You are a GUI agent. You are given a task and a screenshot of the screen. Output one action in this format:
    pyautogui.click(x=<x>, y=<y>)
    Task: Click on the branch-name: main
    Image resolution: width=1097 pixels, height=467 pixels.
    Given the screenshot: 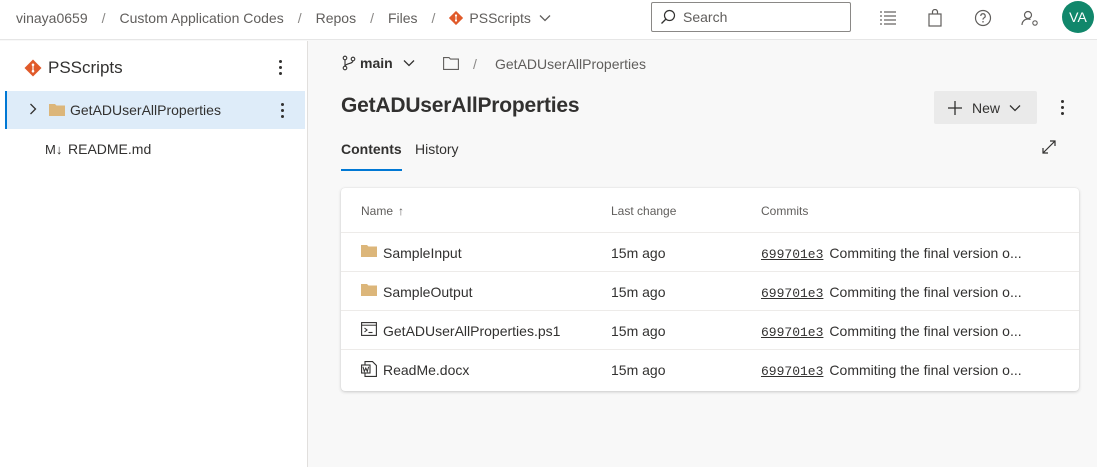 What is the action you would take?
    pyautogui.click(x=376, y=63)
    